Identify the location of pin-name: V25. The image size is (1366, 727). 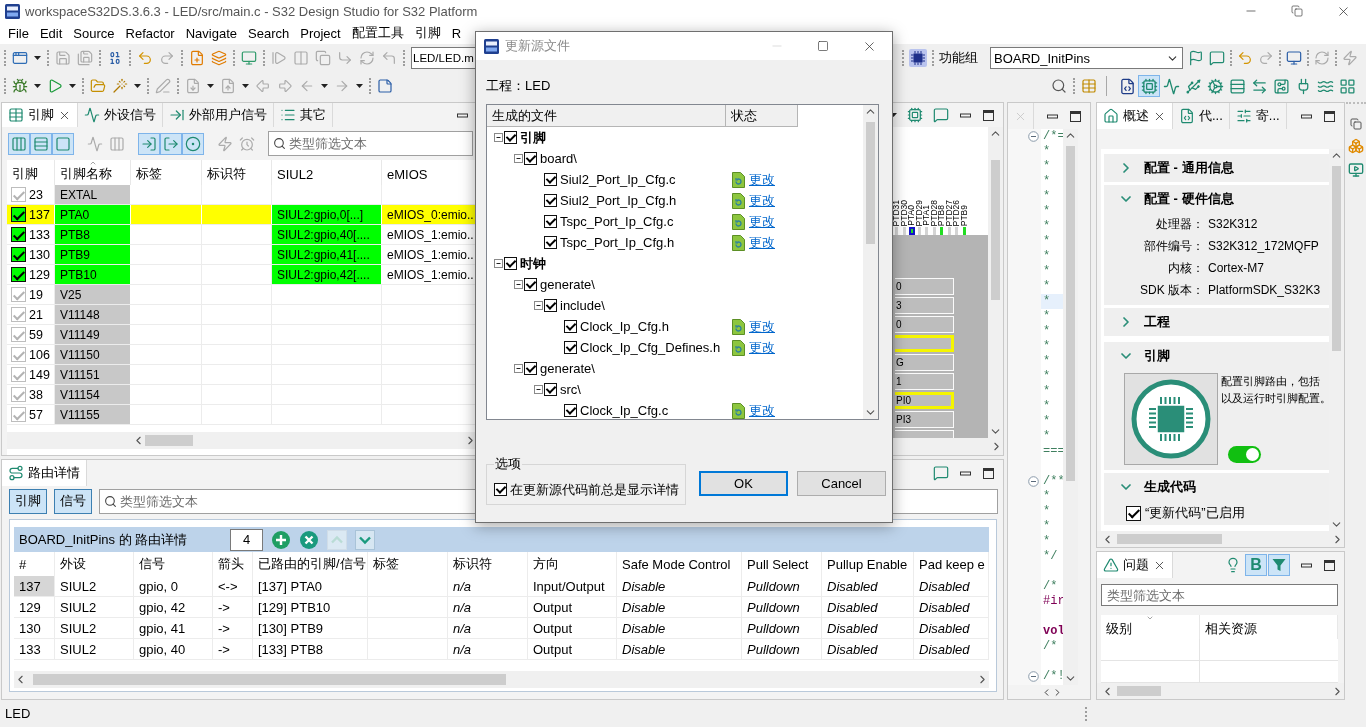
(93, 294).